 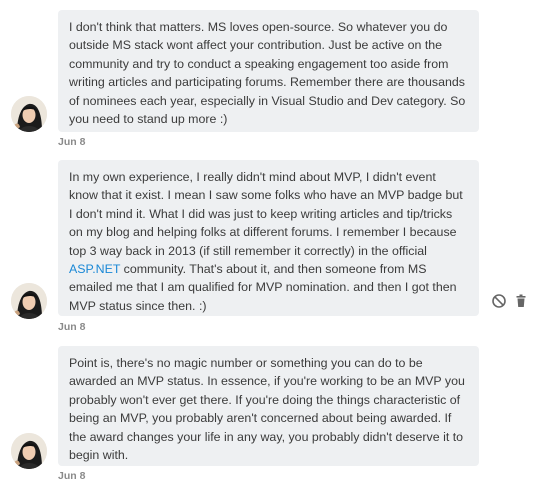 What do you see at coordinates (521, 301) in the screenshot?
I see `trash-icon` at bounding box center [521, 301].